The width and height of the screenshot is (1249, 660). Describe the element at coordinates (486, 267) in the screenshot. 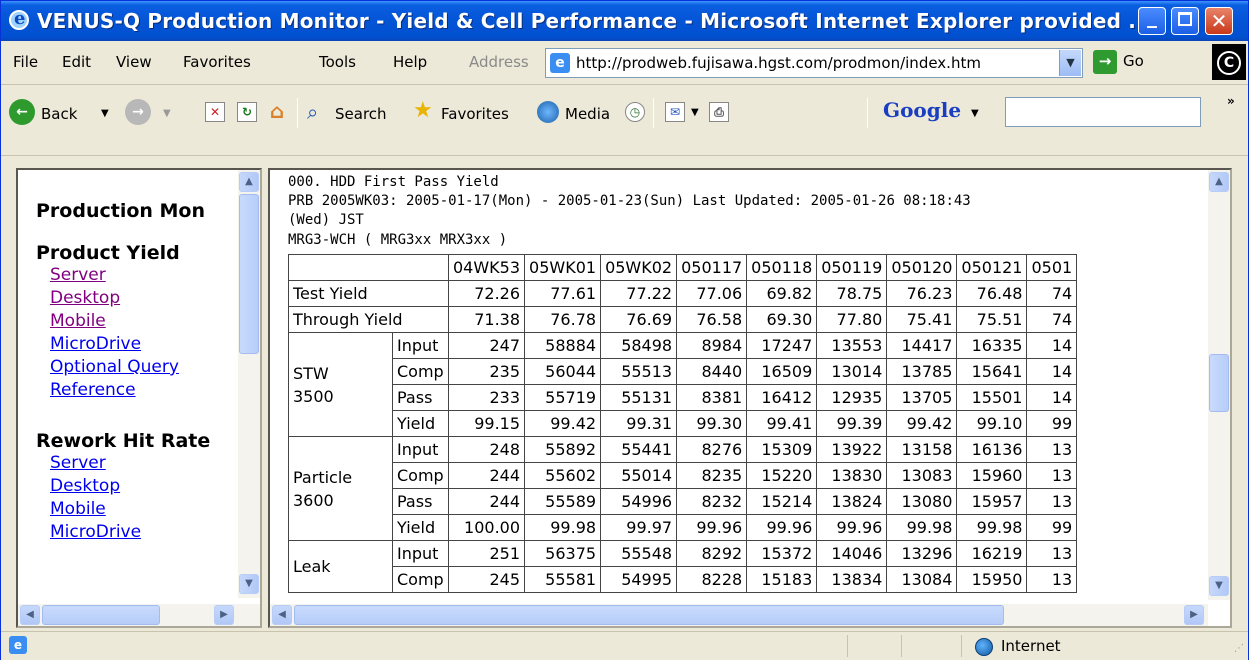

I see `column-header: 04WK53` at that location.